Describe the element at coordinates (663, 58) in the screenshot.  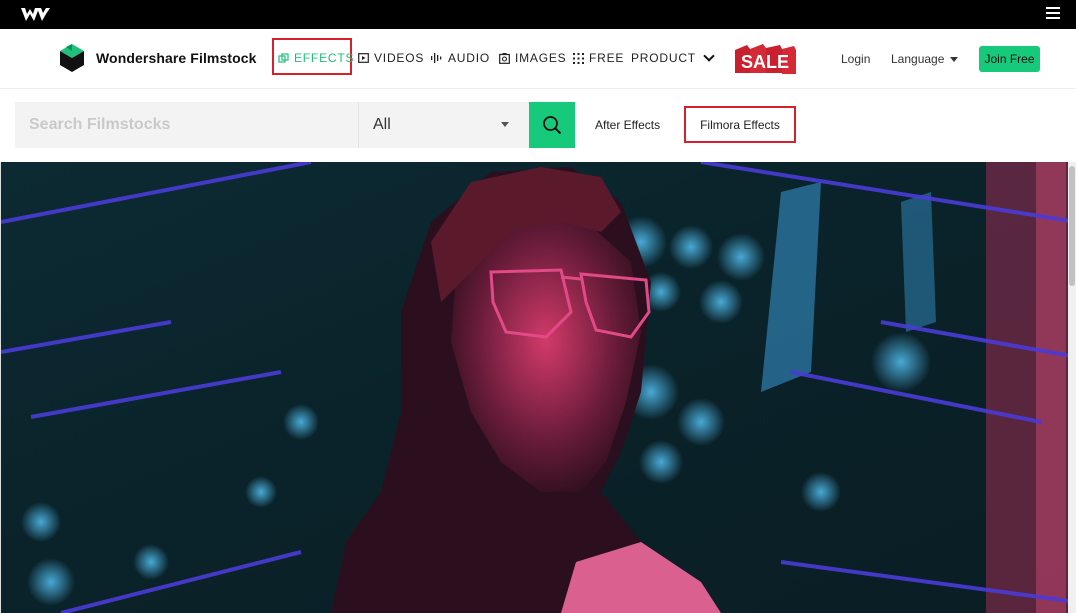
I see `nav-product-label: PRODUCT` at that location.